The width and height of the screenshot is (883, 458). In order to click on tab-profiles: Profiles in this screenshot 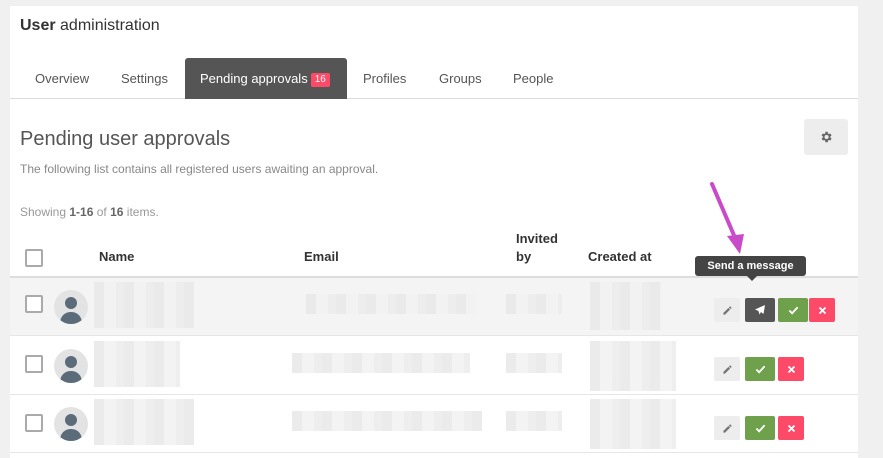, I will do `click(384, 78)`.